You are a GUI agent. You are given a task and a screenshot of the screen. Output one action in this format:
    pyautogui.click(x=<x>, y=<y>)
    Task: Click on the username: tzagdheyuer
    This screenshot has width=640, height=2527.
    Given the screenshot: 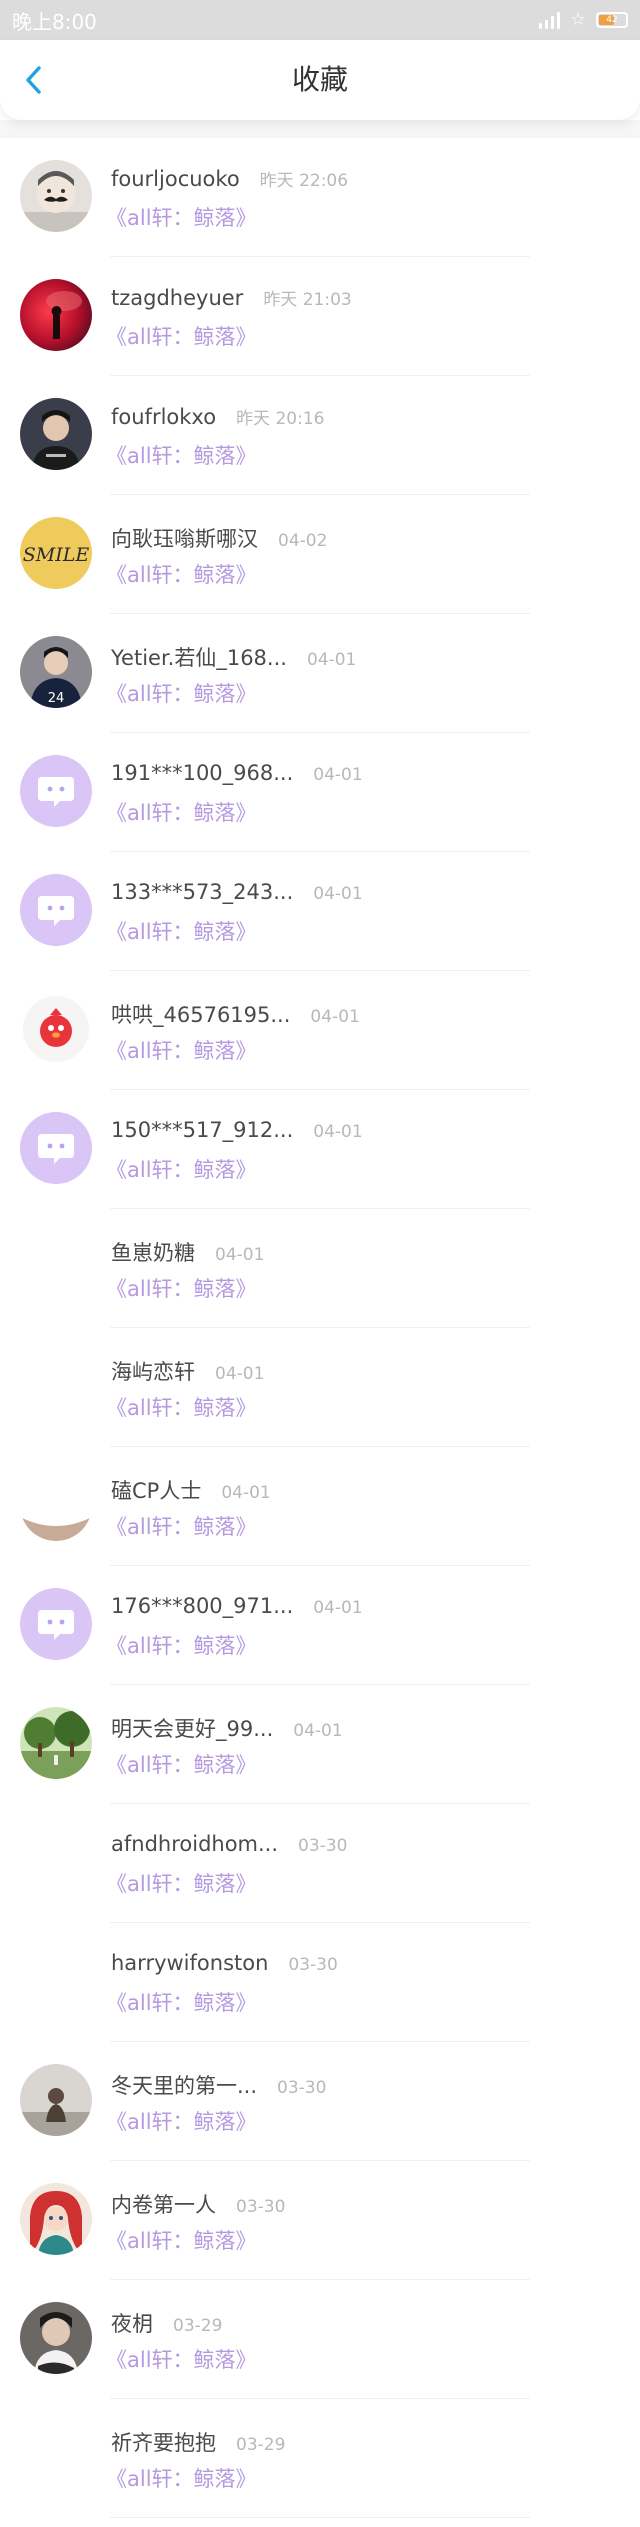 What is the action you would take?
    pyautogui.click(x=177, y=298)
    